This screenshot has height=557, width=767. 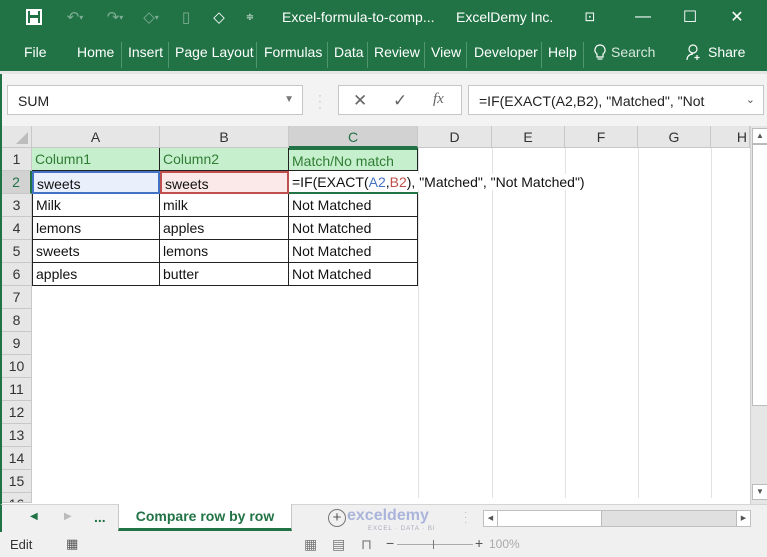 What do you see at coordinates (320, 101) in the screenshot?
I see `drag-handle: · · ·` at bounding box center [320, 101].